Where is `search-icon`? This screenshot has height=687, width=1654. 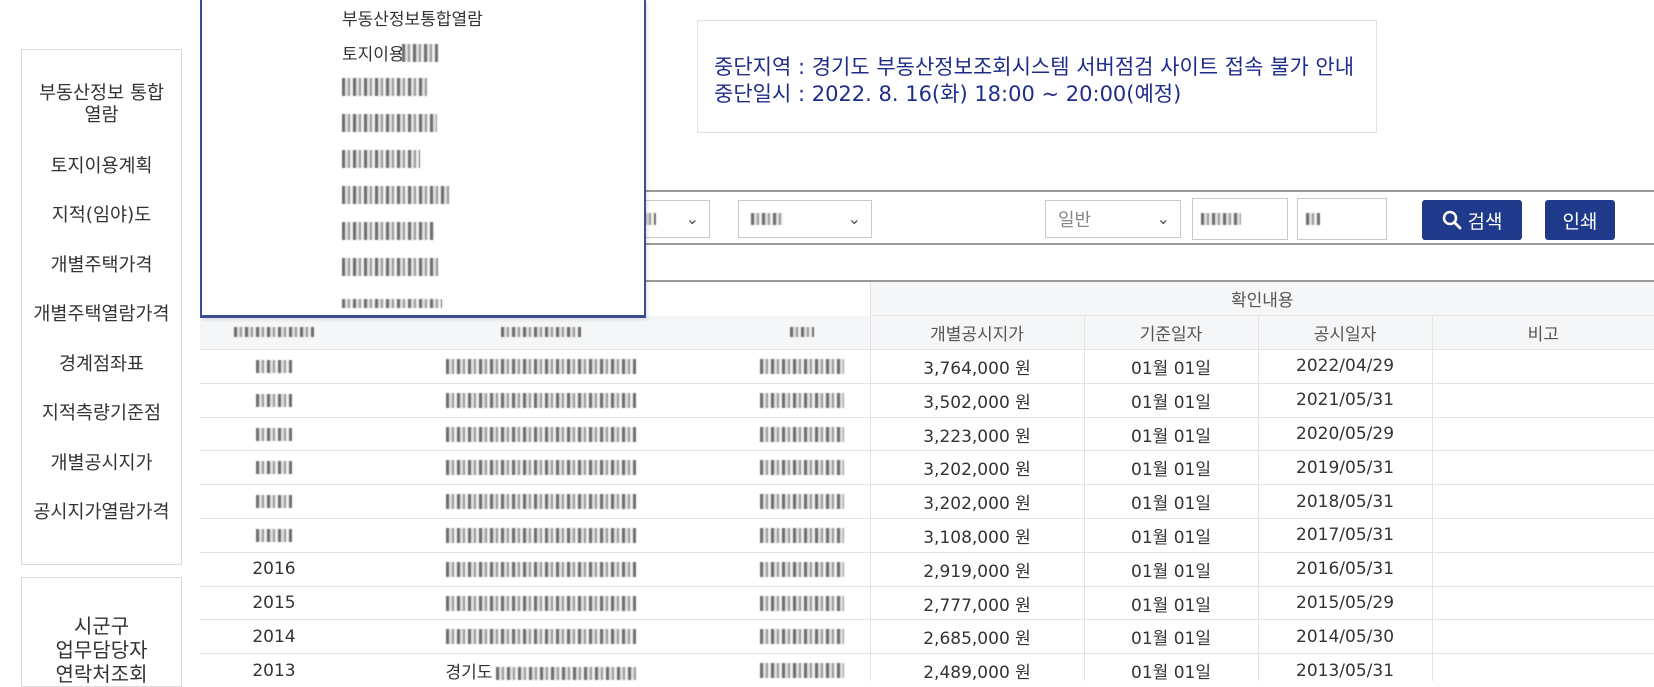 search-icon is located at coordinates (1451, 220).